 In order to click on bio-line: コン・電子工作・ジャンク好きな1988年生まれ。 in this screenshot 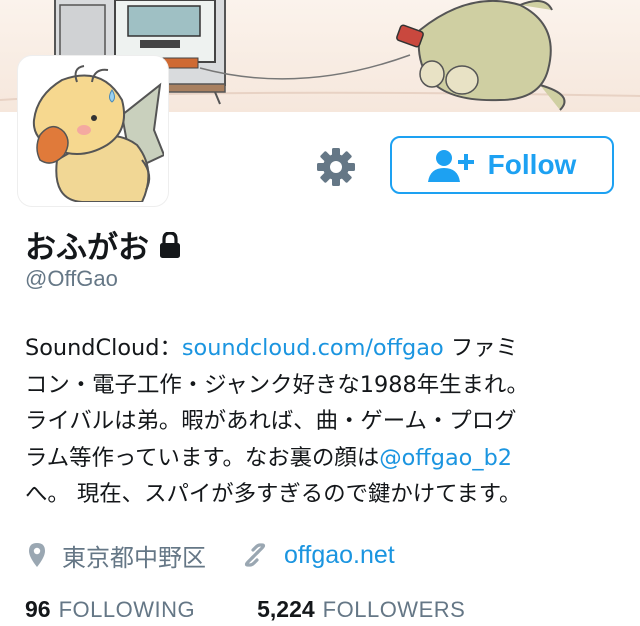, I will do `click(277, 384)`.